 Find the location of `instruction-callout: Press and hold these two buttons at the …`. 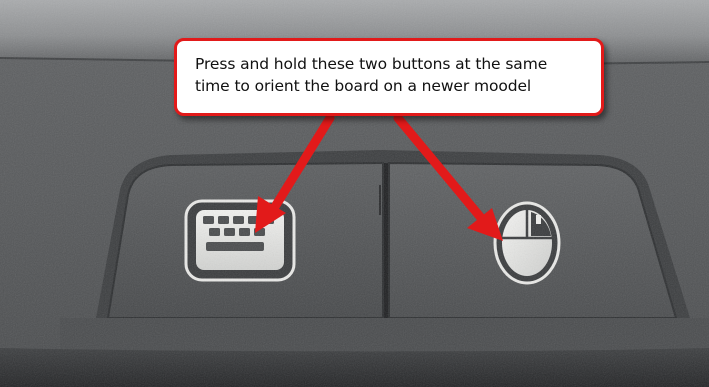

instruction-callout: Press and hold these two buttons at the … is located at coordinates (389, 77).